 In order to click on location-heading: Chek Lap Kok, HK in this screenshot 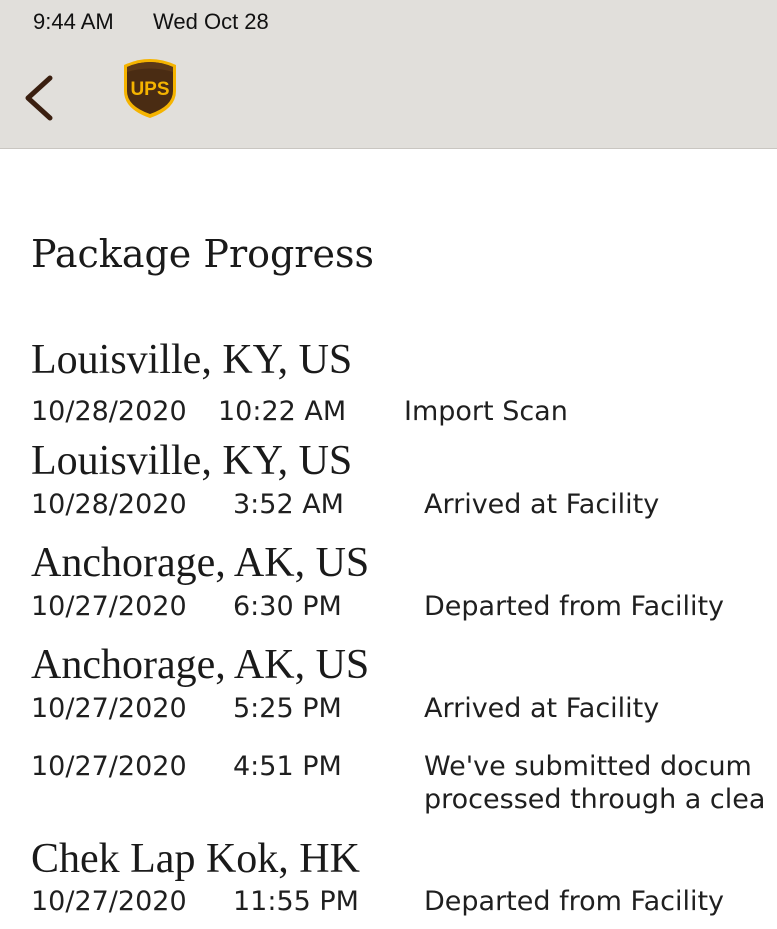, I will do `click(195, 859)`.